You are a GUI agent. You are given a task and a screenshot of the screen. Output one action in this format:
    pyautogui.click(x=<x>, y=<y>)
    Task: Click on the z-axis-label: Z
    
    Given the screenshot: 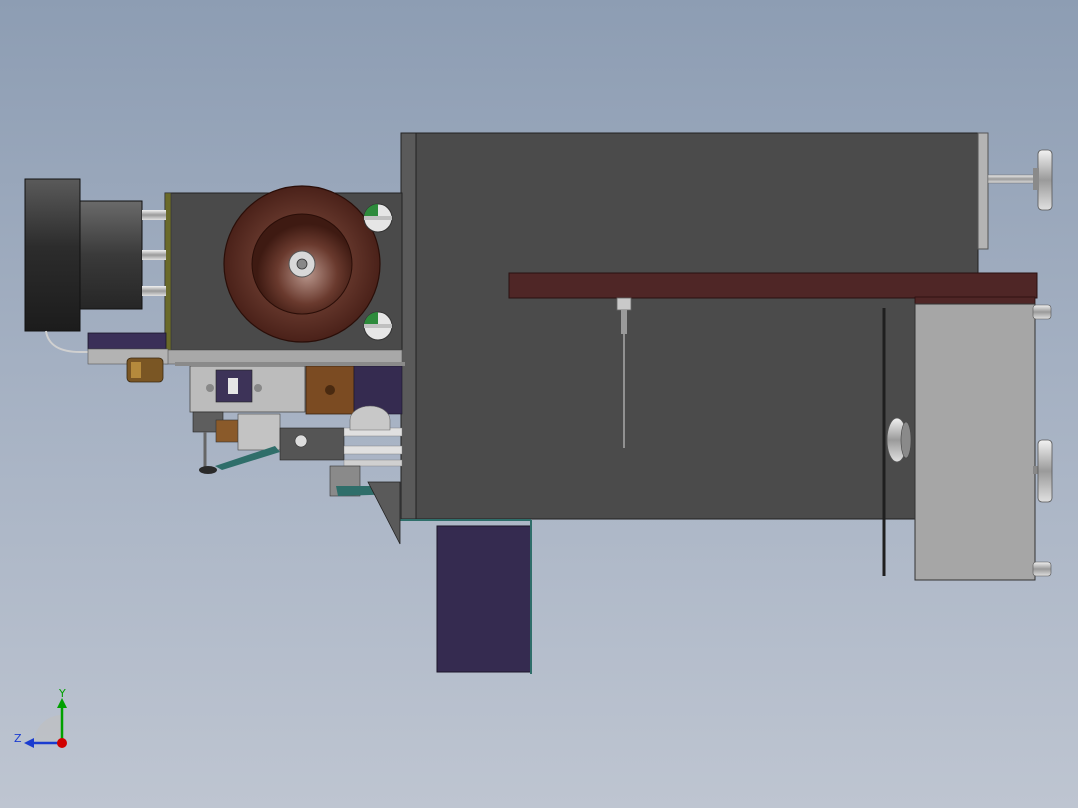 What is the action you would take?
    pyautogui.click(x=18, y=738)
    